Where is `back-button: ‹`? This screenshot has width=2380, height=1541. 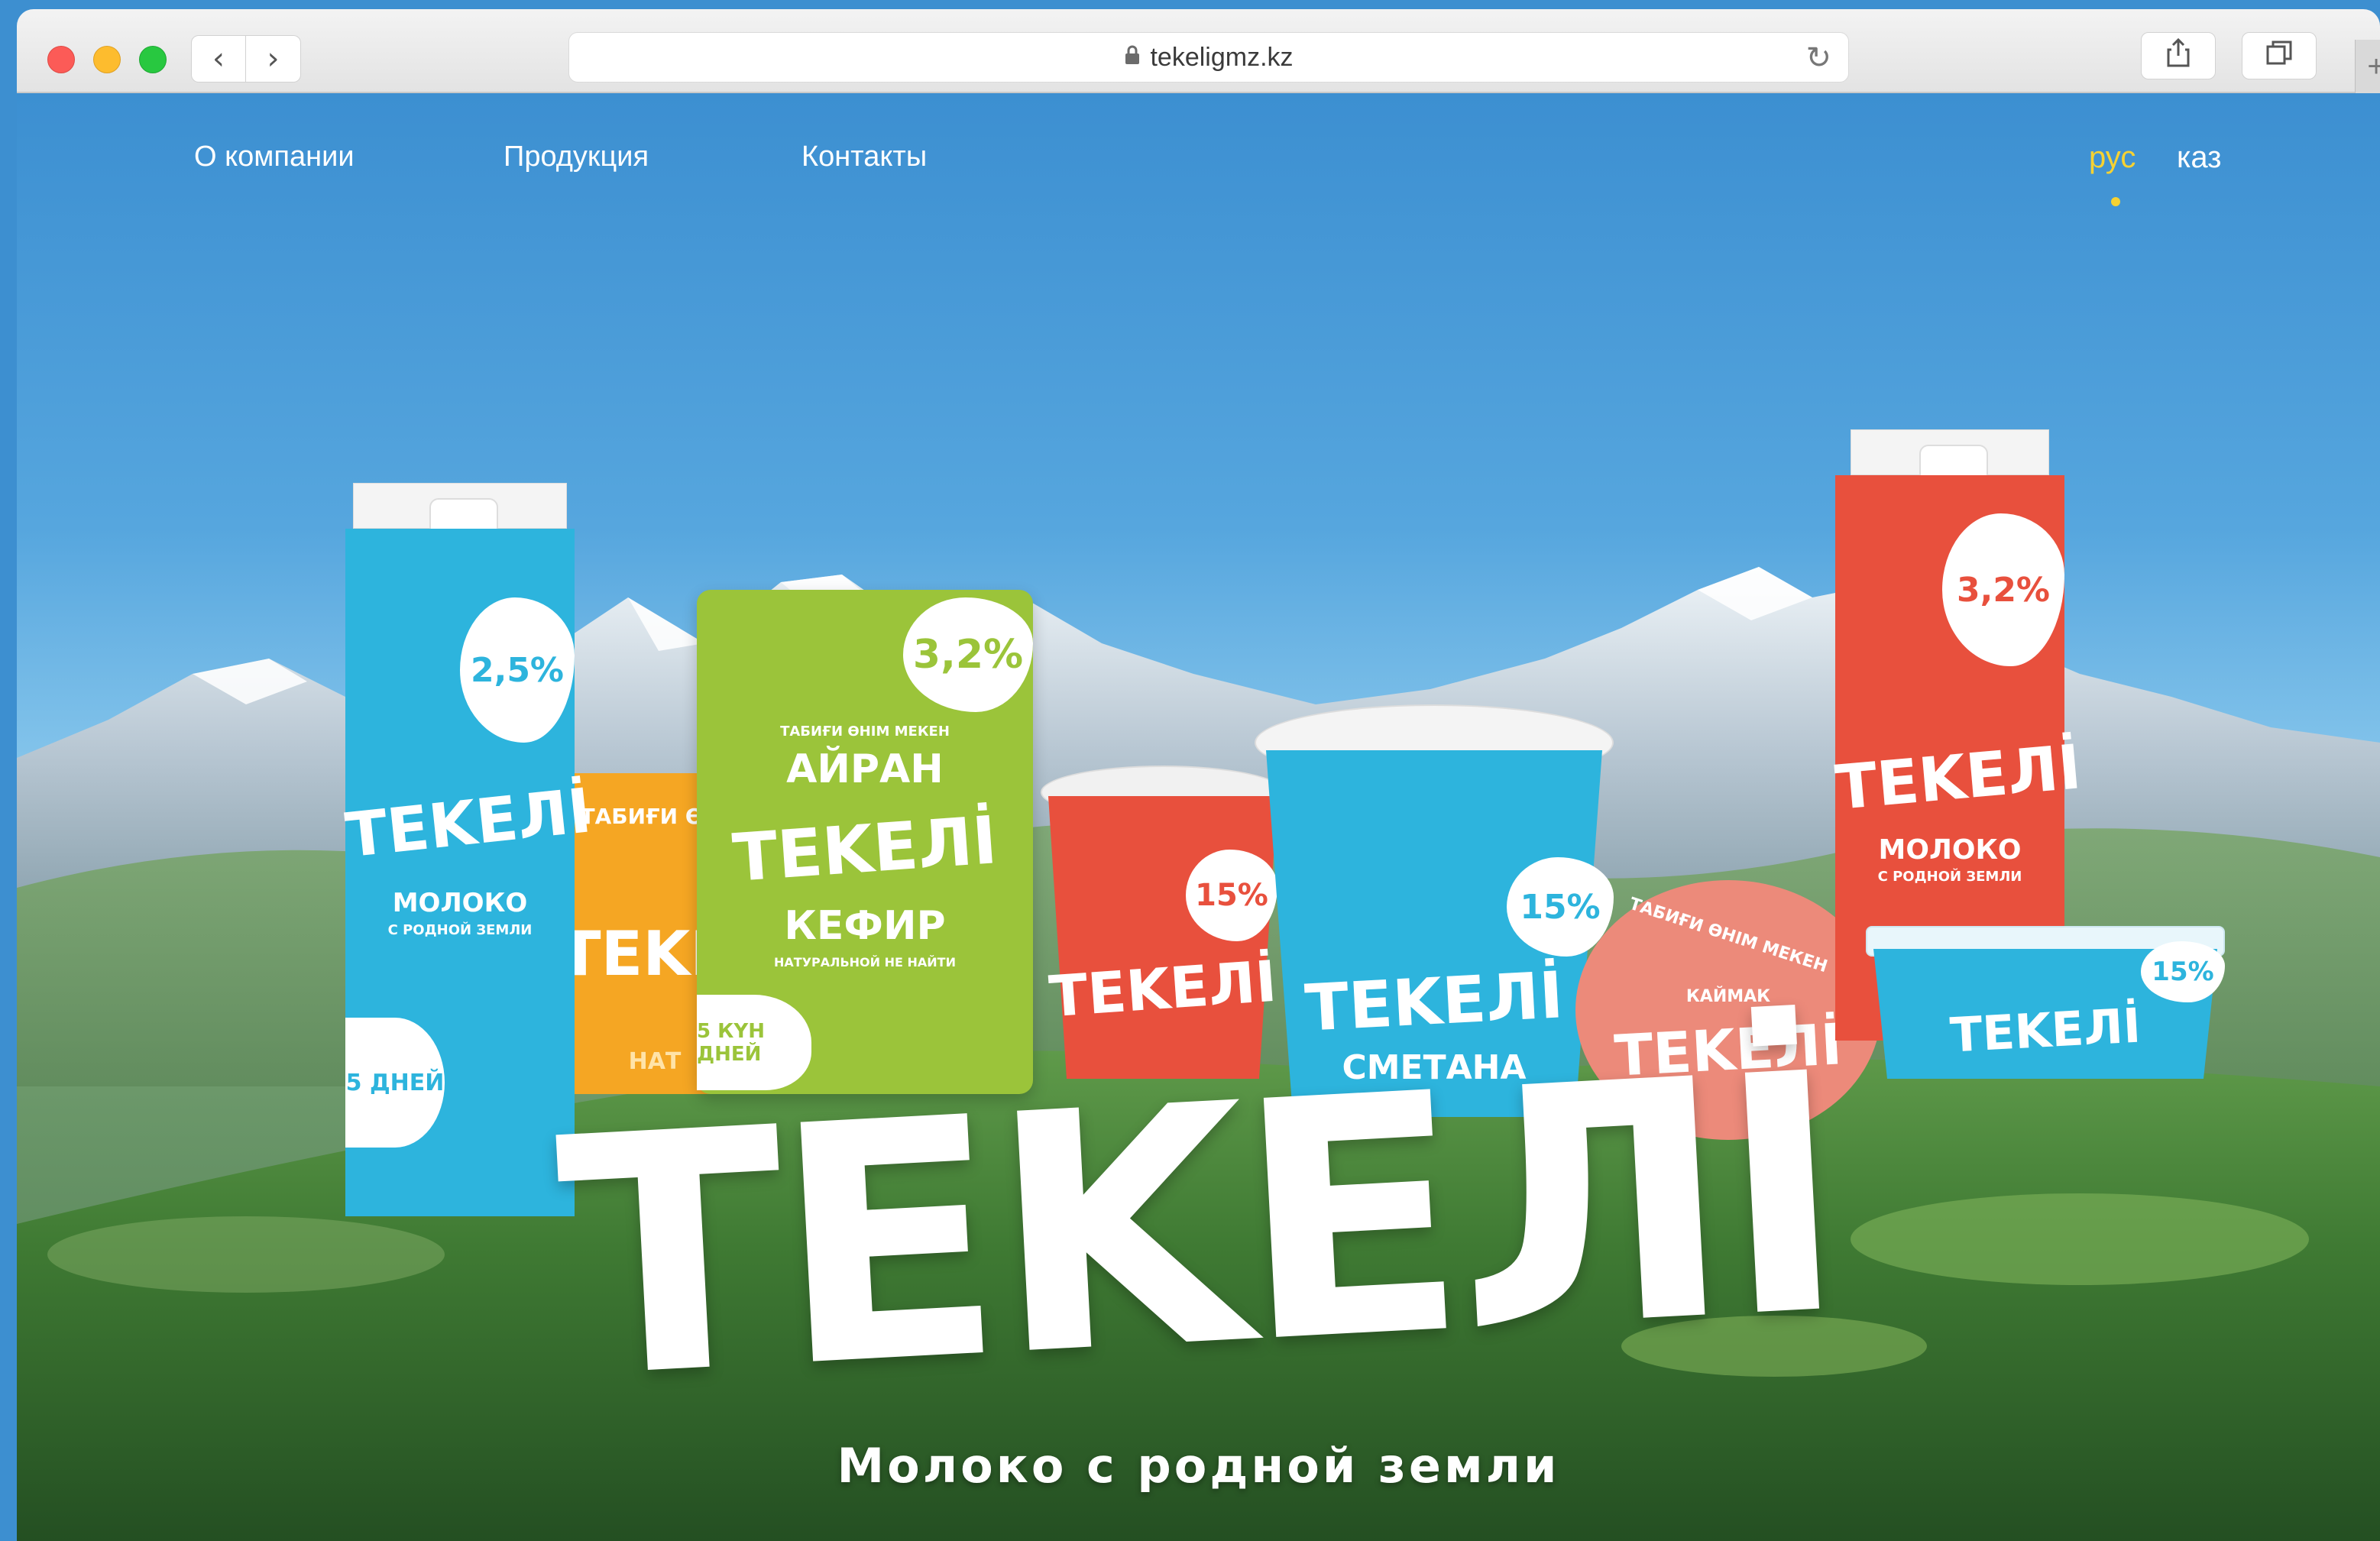 back-button: ‹ is located at coordinates (218, 59).